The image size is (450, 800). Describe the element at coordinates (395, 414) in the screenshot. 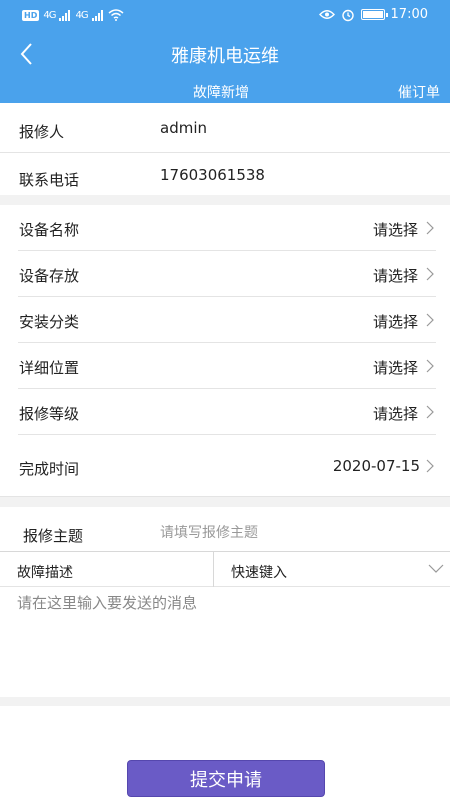

I see `repair-level-value: 请选择` at that location.